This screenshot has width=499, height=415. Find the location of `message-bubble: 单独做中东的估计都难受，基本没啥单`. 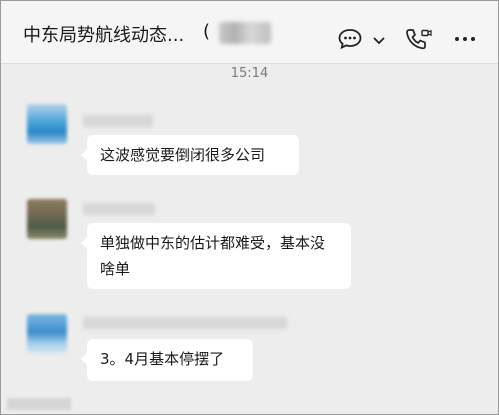

message-bubble: 单独做中东的估计都难受，基本没啥单 is located at coordinates (216, 256).